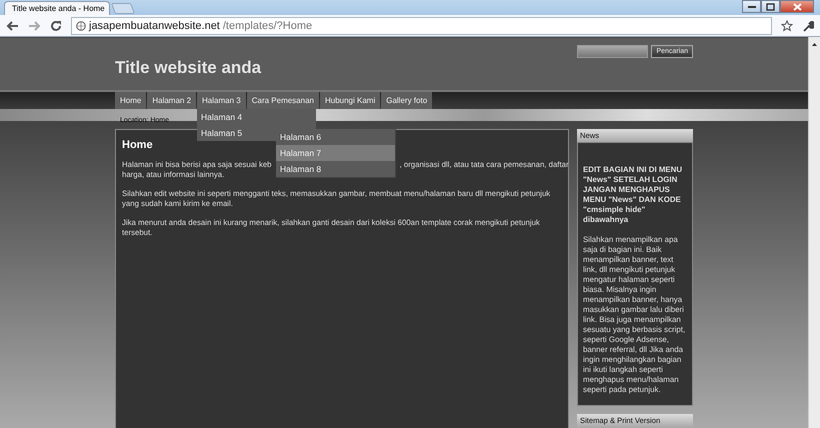 This screenshot has width=820, height=428. Describe the element at coordinates (130, 100) in the screenshot. I see `nav-item: Home` at that location.